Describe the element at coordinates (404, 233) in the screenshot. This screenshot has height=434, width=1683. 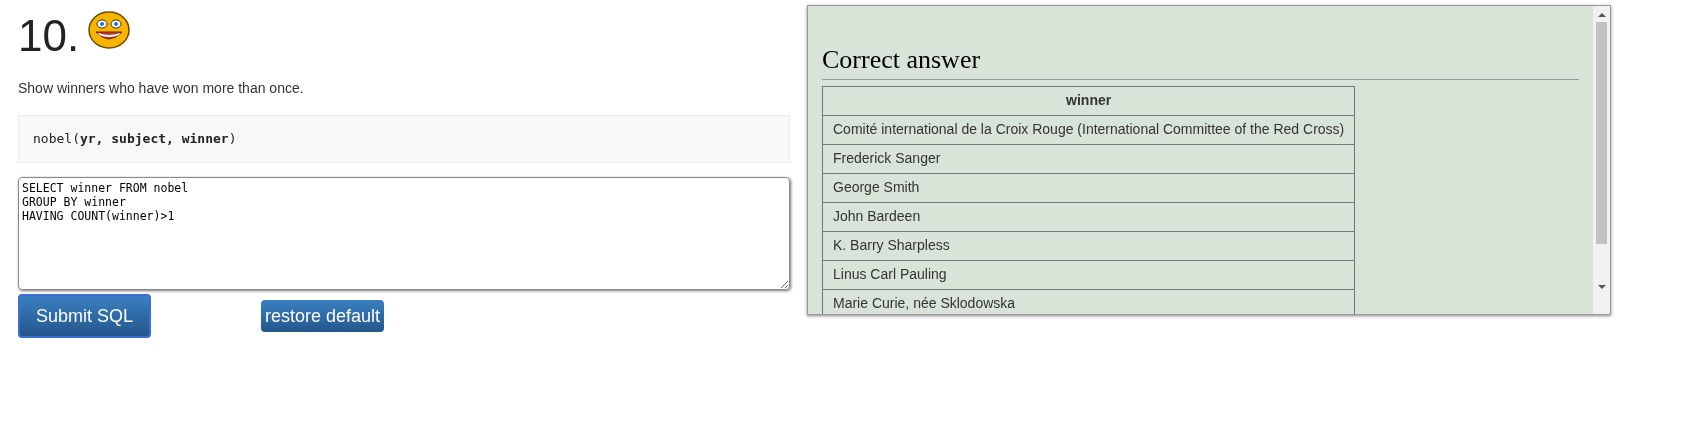
I see `sql-editor: SELECT winner FROM nobel GROUP BY winner HAVING COUNT(winner)>1` at that location.